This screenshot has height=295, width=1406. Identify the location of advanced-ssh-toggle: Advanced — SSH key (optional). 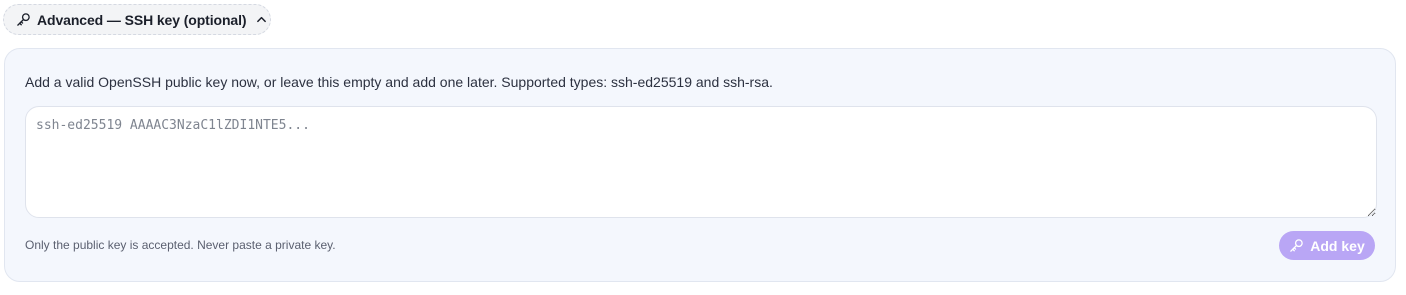
(137, 19).